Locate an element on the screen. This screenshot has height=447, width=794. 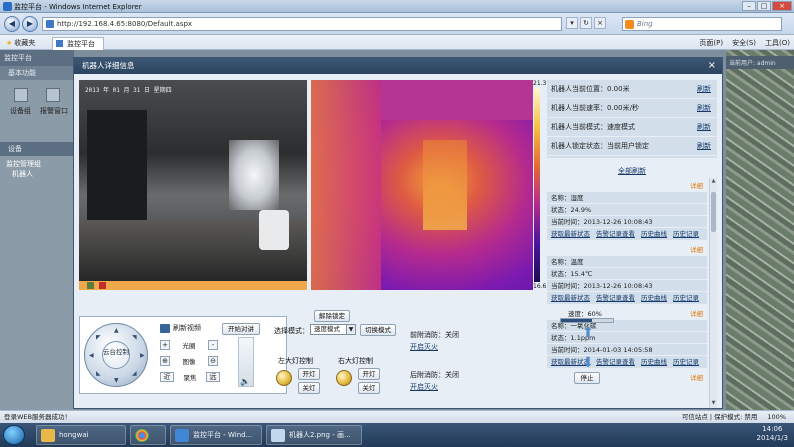
switch-mode-button: 切换模式 is located at coordinates (378, 330).